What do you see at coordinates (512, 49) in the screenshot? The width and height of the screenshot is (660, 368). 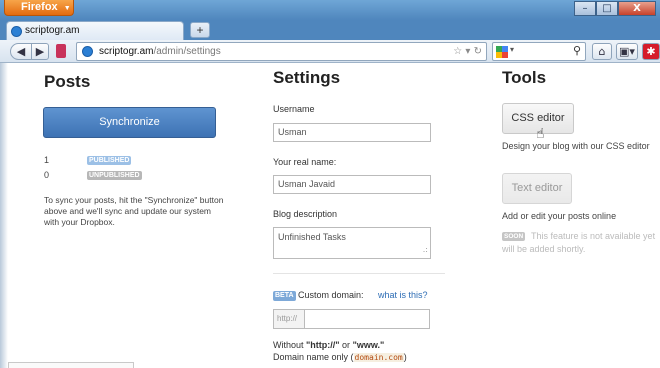 I see `chevron-down-icon: ▾` at bounding box center [512, 49].